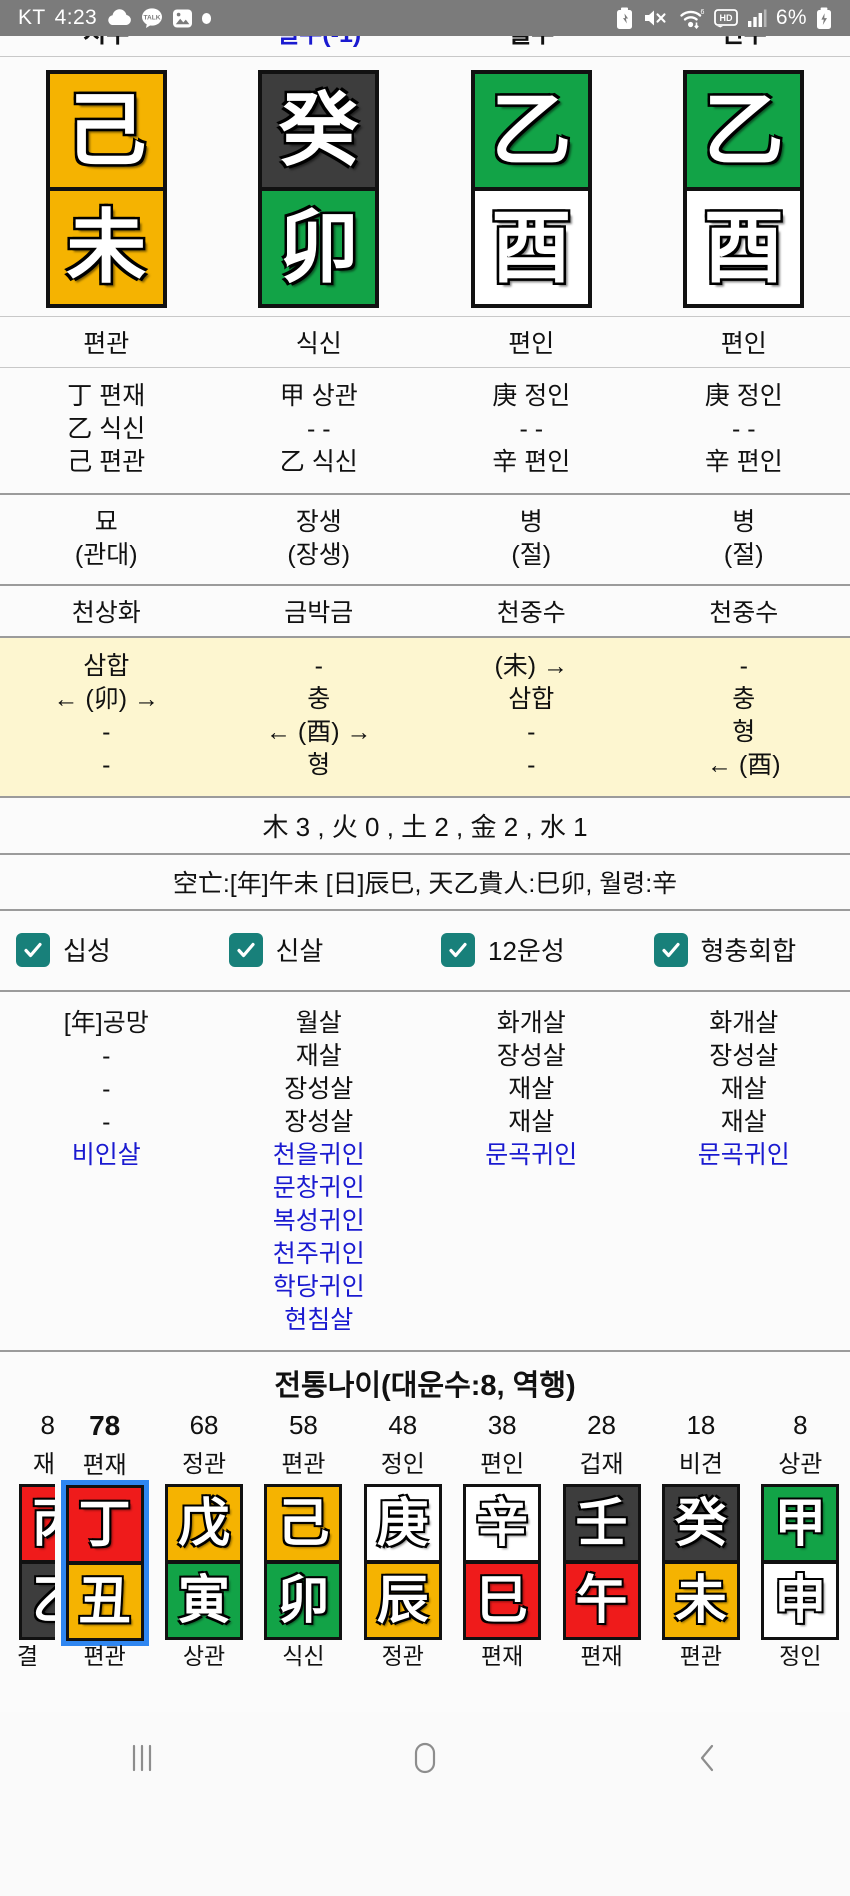 This screenshot has height=1896, width=850. I want to click on checkbox-hyungchunghoehap: 형충회합, so click(744, 949).